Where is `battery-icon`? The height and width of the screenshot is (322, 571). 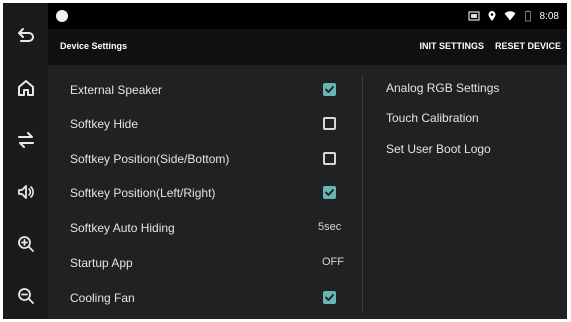
battery-icon is located at coordinates (527, 16).